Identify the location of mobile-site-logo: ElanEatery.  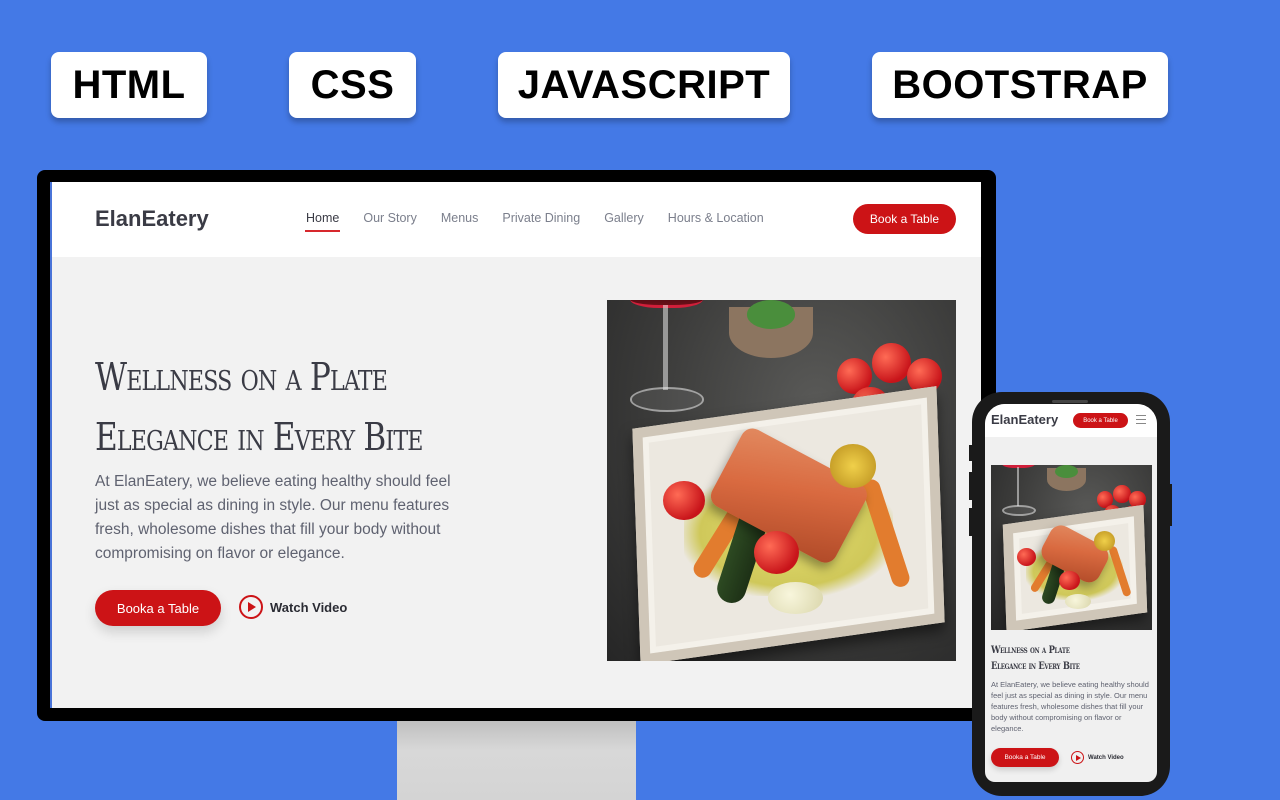
(1024, 419).